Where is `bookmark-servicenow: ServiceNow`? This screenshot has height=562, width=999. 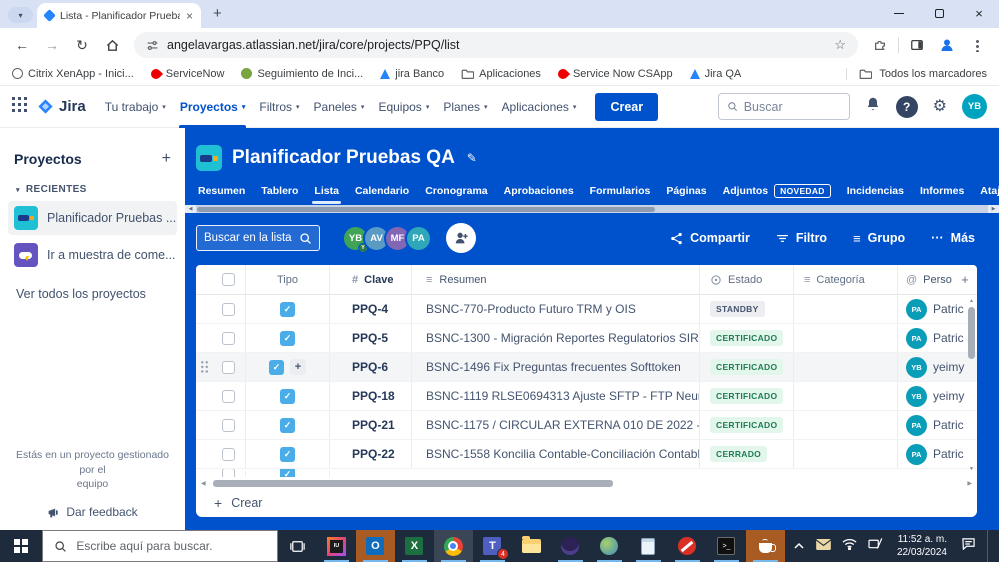 bookmark-servicenow: ServiceNow is located at coordinates (186, 73).